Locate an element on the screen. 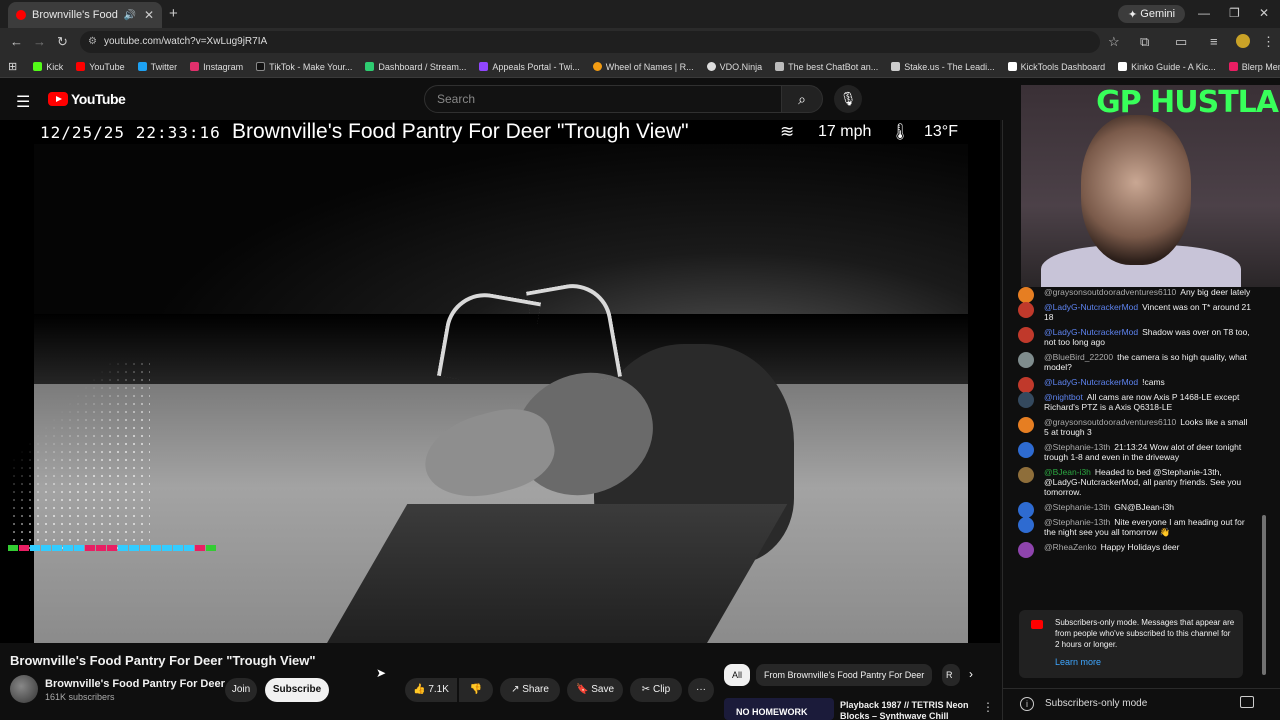 Image resolution: width=1280 pixels, height=720 pixels. chip-more: R is located at coordinates (951, 675).